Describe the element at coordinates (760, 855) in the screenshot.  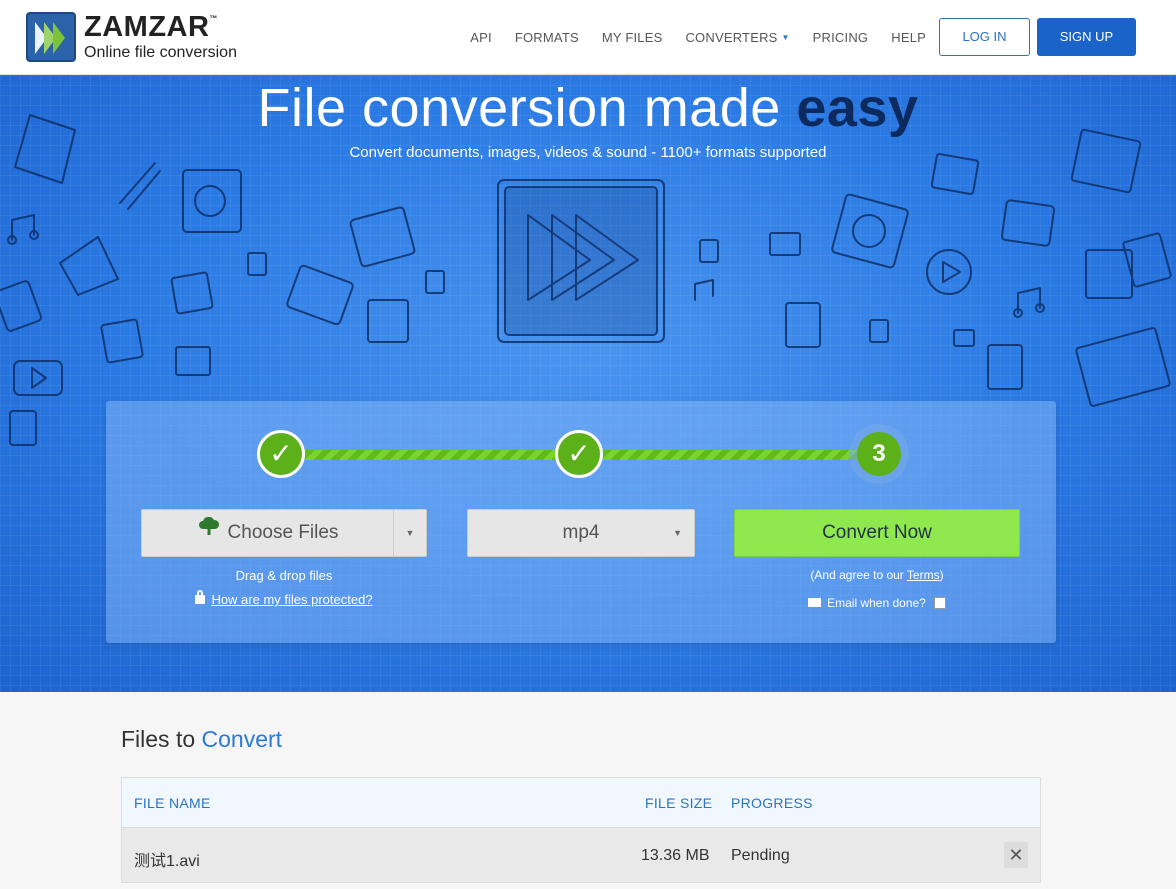
I see `progress-cell: Pending` at that location.